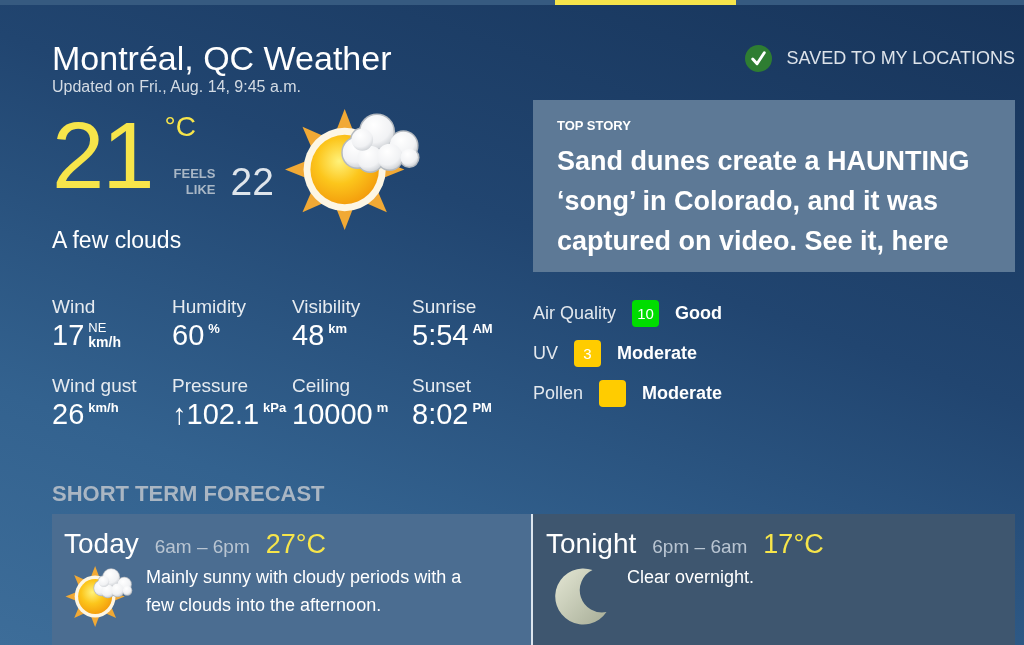  What do you see at coordinates (482, 407) in the screenshot?
I see `detail-unit: PM` at bounding box center [482, 407].